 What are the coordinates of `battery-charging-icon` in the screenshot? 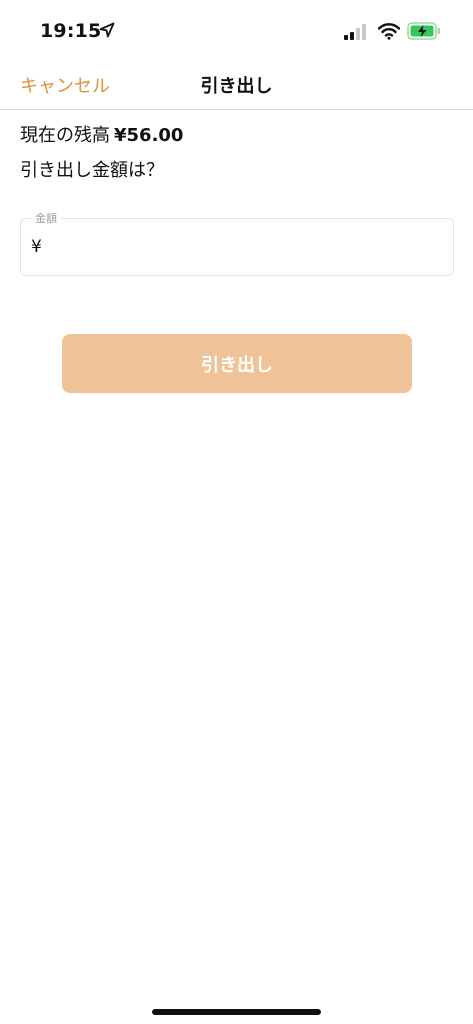 It's located at (423, 31).